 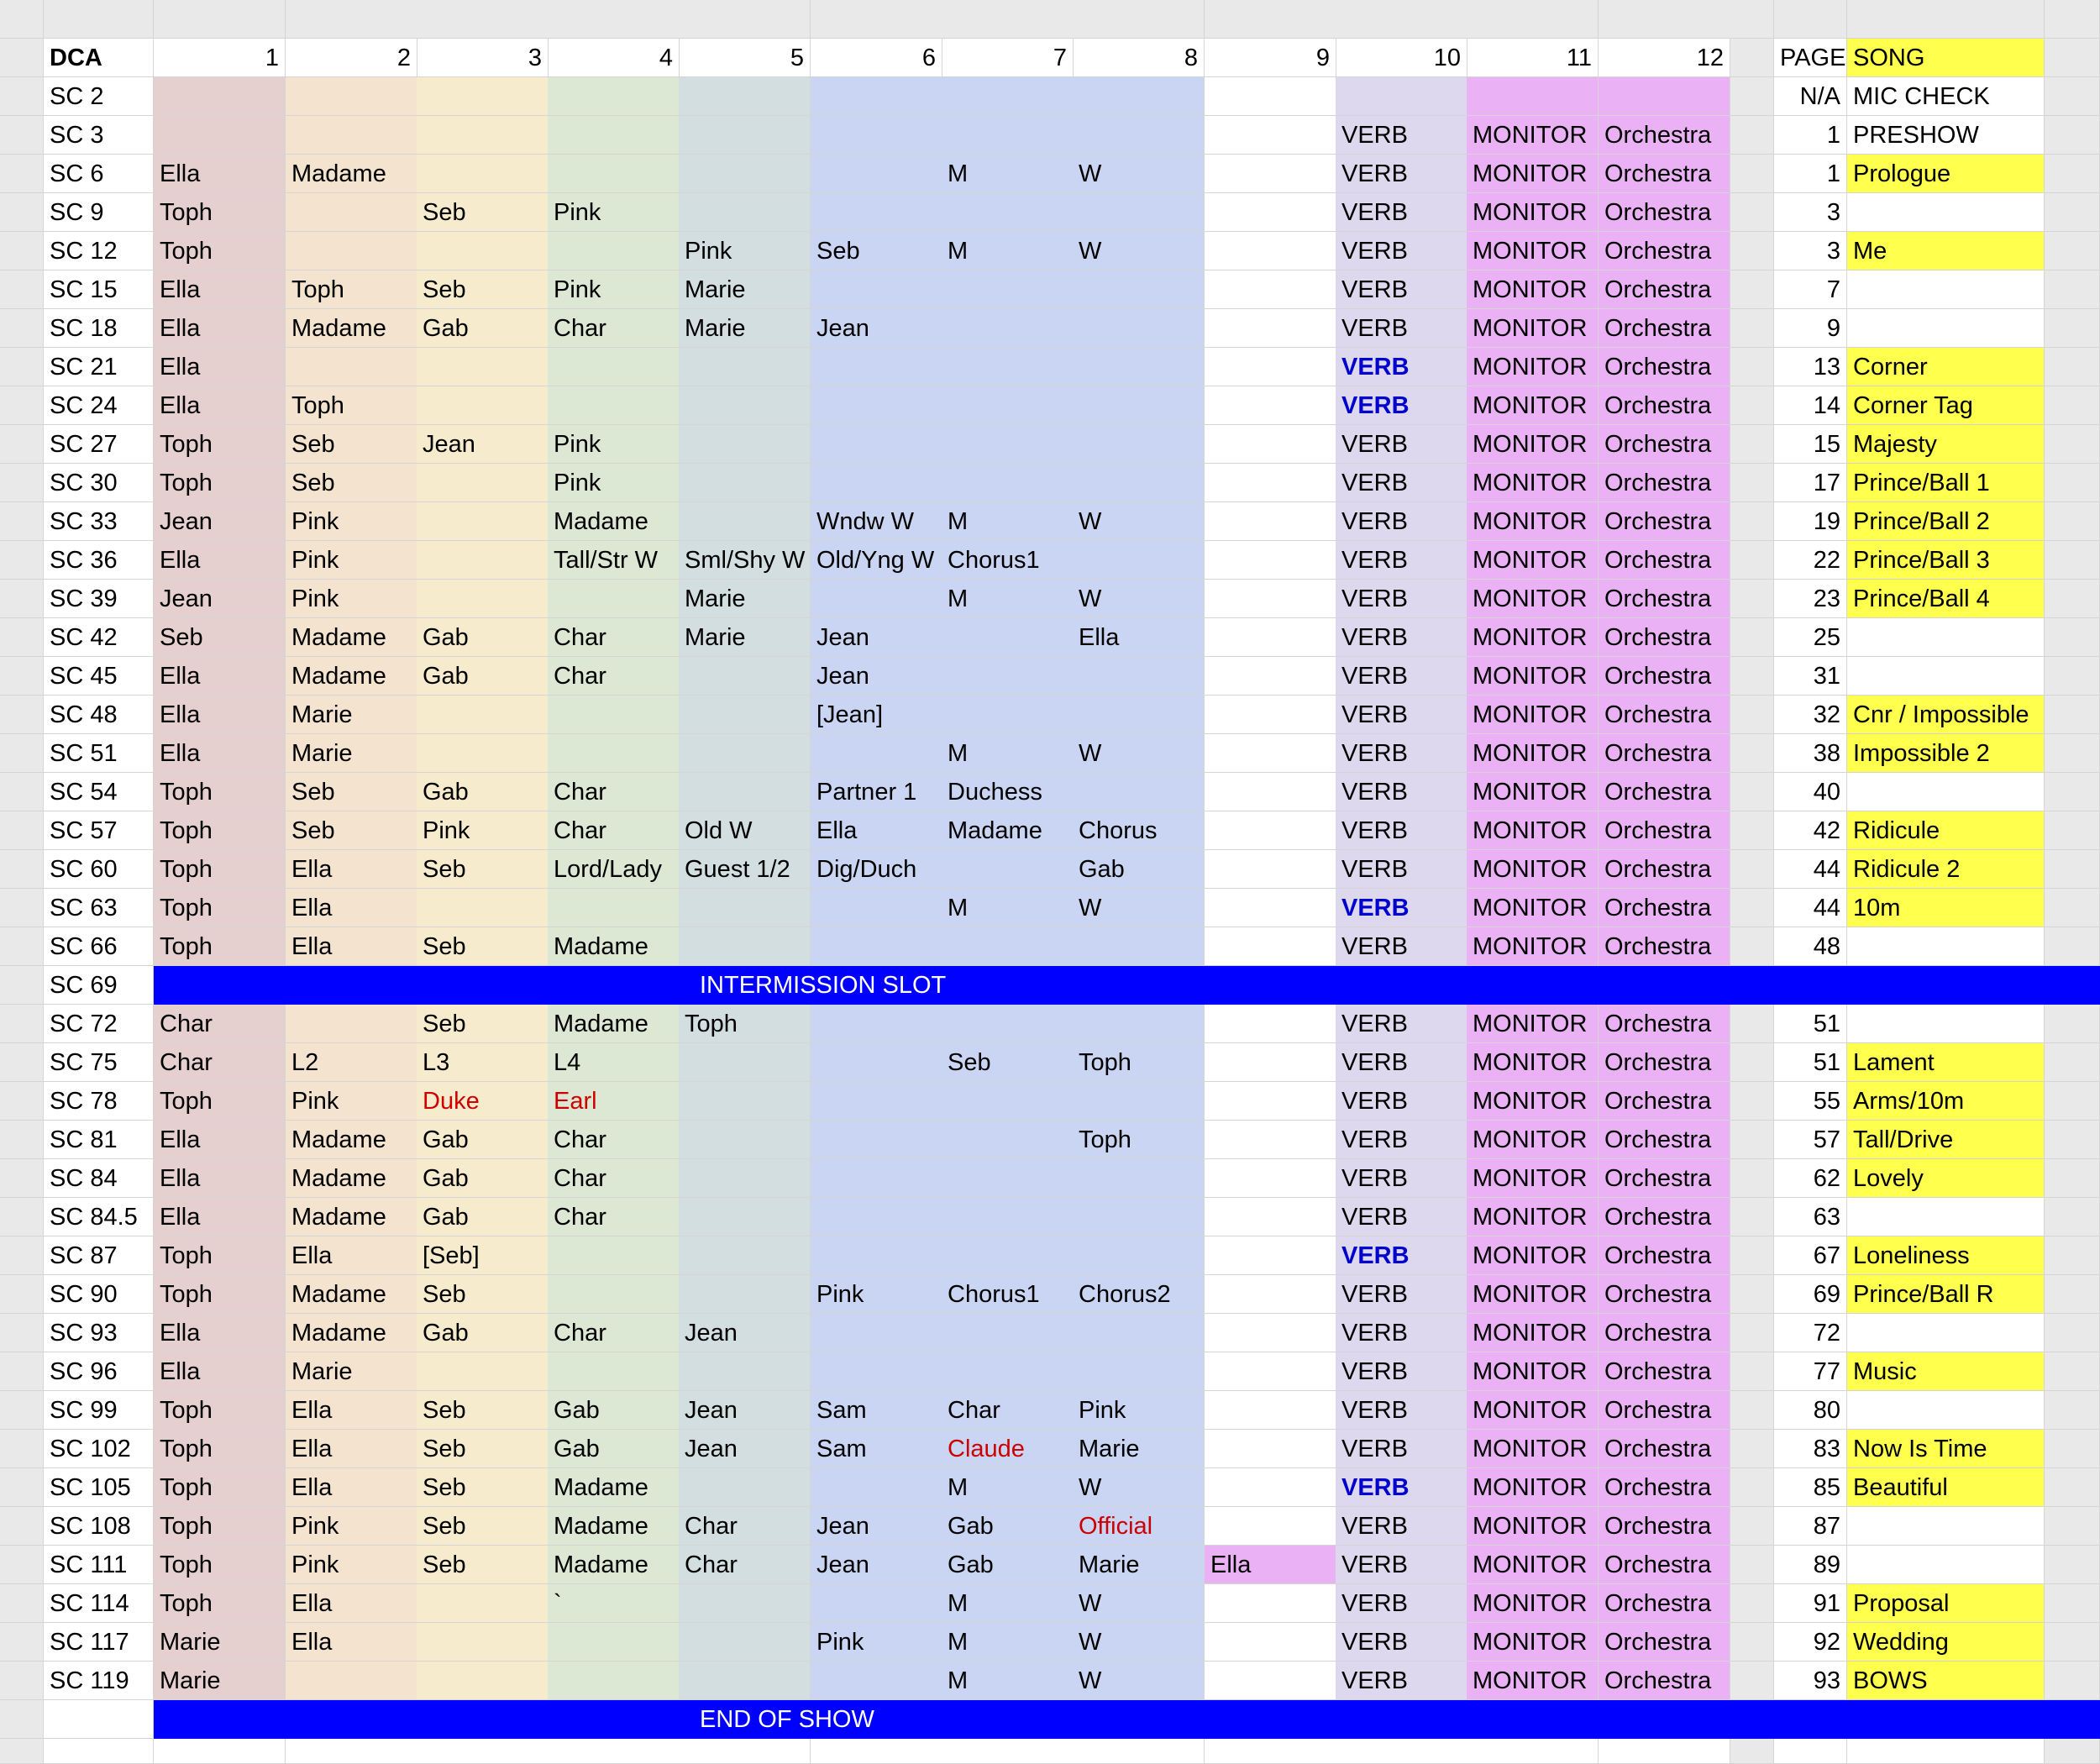 I want to click on page-cell: 48, so click(x=1810, y=946).